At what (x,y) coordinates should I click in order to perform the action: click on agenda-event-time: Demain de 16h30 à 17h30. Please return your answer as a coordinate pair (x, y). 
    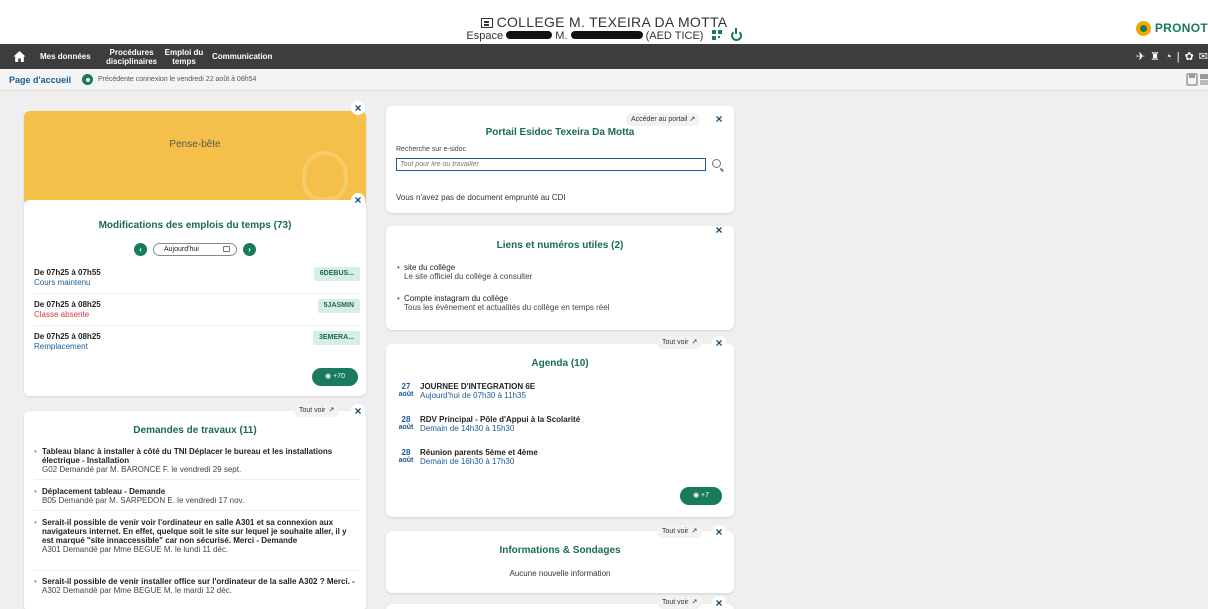
    Looking at the image, I should click on (467, 461).